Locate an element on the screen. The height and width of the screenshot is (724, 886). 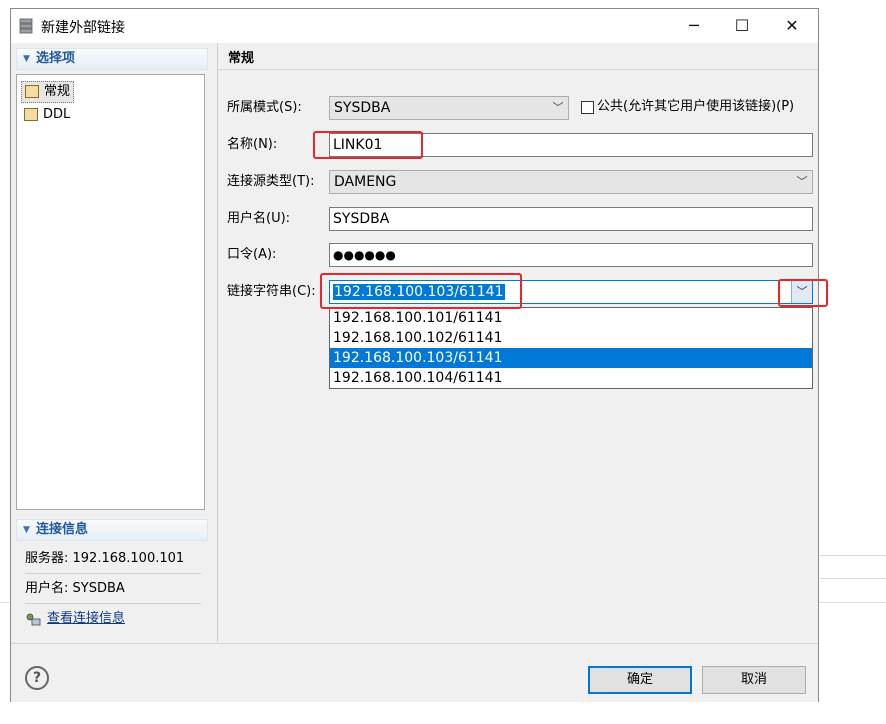
view-connection-info-link: 查看连接信息 is located at coordinates (75, 619).